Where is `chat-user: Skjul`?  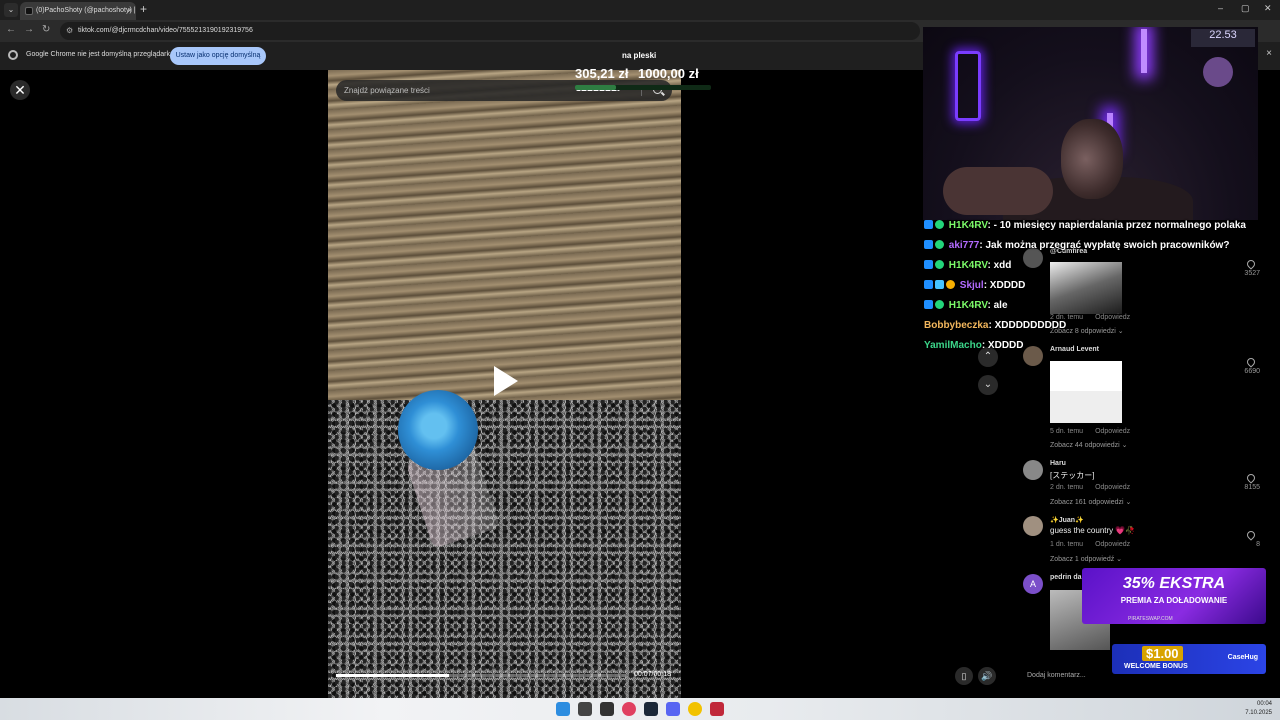
chat-user: Skjul is located at coordinates (971, 285).